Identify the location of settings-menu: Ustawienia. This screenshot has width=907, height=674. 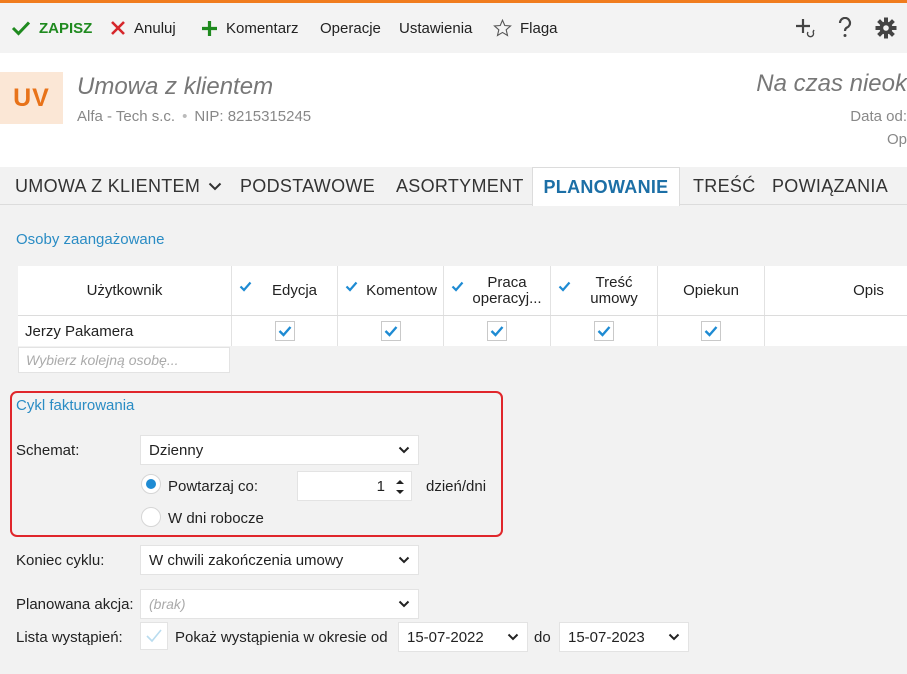
(435, 28).